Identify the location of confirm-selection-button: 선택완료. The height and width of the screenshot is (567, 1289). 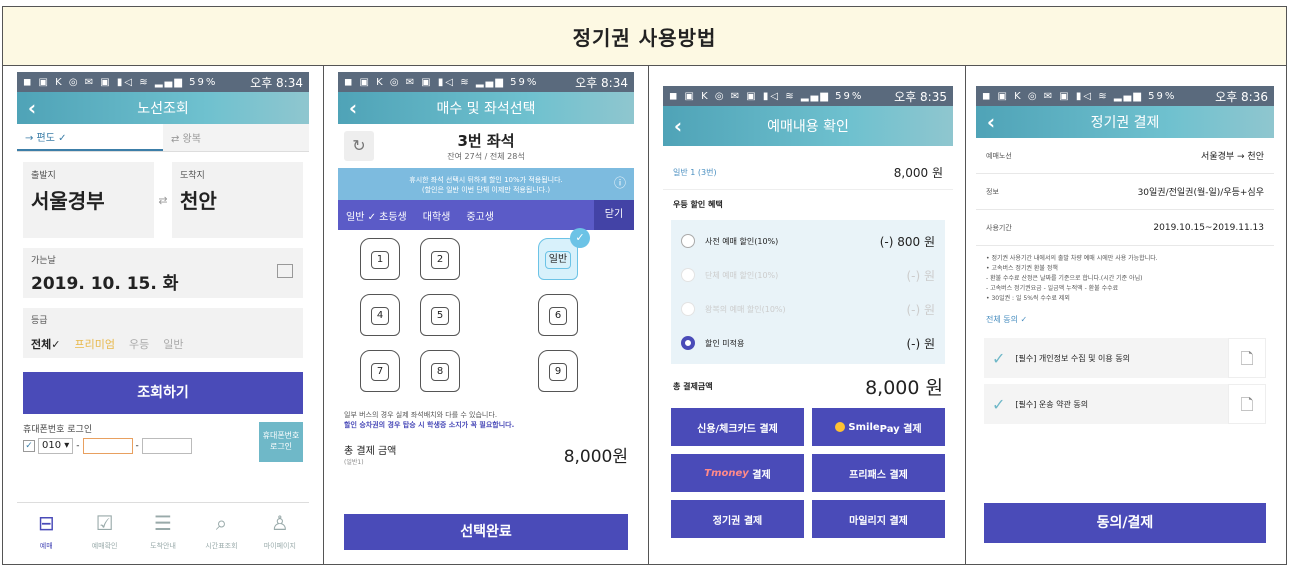
(486, 532).